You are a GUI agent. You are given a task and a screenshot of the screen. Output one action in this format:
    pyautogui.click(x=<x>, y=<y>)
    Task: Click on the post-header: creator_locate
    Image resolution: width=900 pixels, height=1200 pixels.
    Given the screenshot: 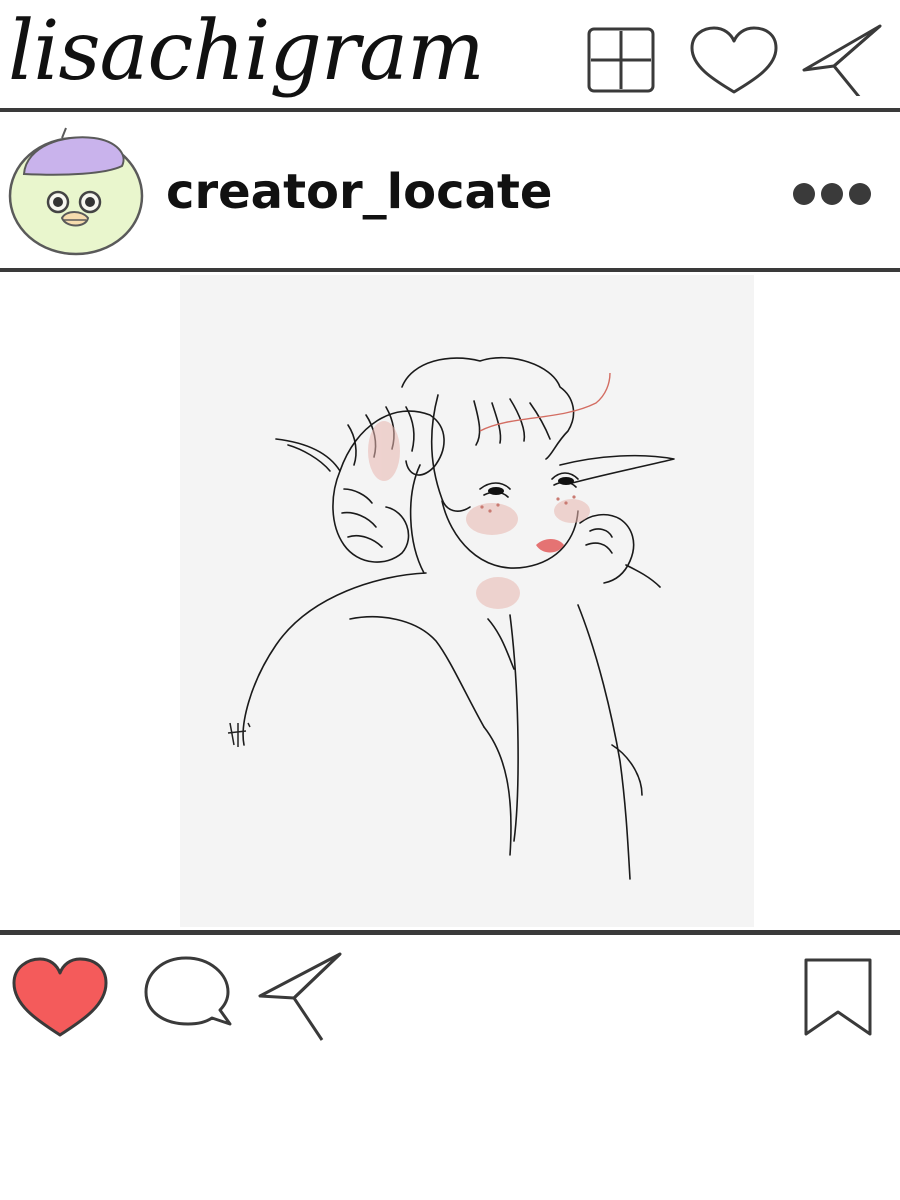 What is the action you would take?
    pyautogui.click(x=450, y=190)
    